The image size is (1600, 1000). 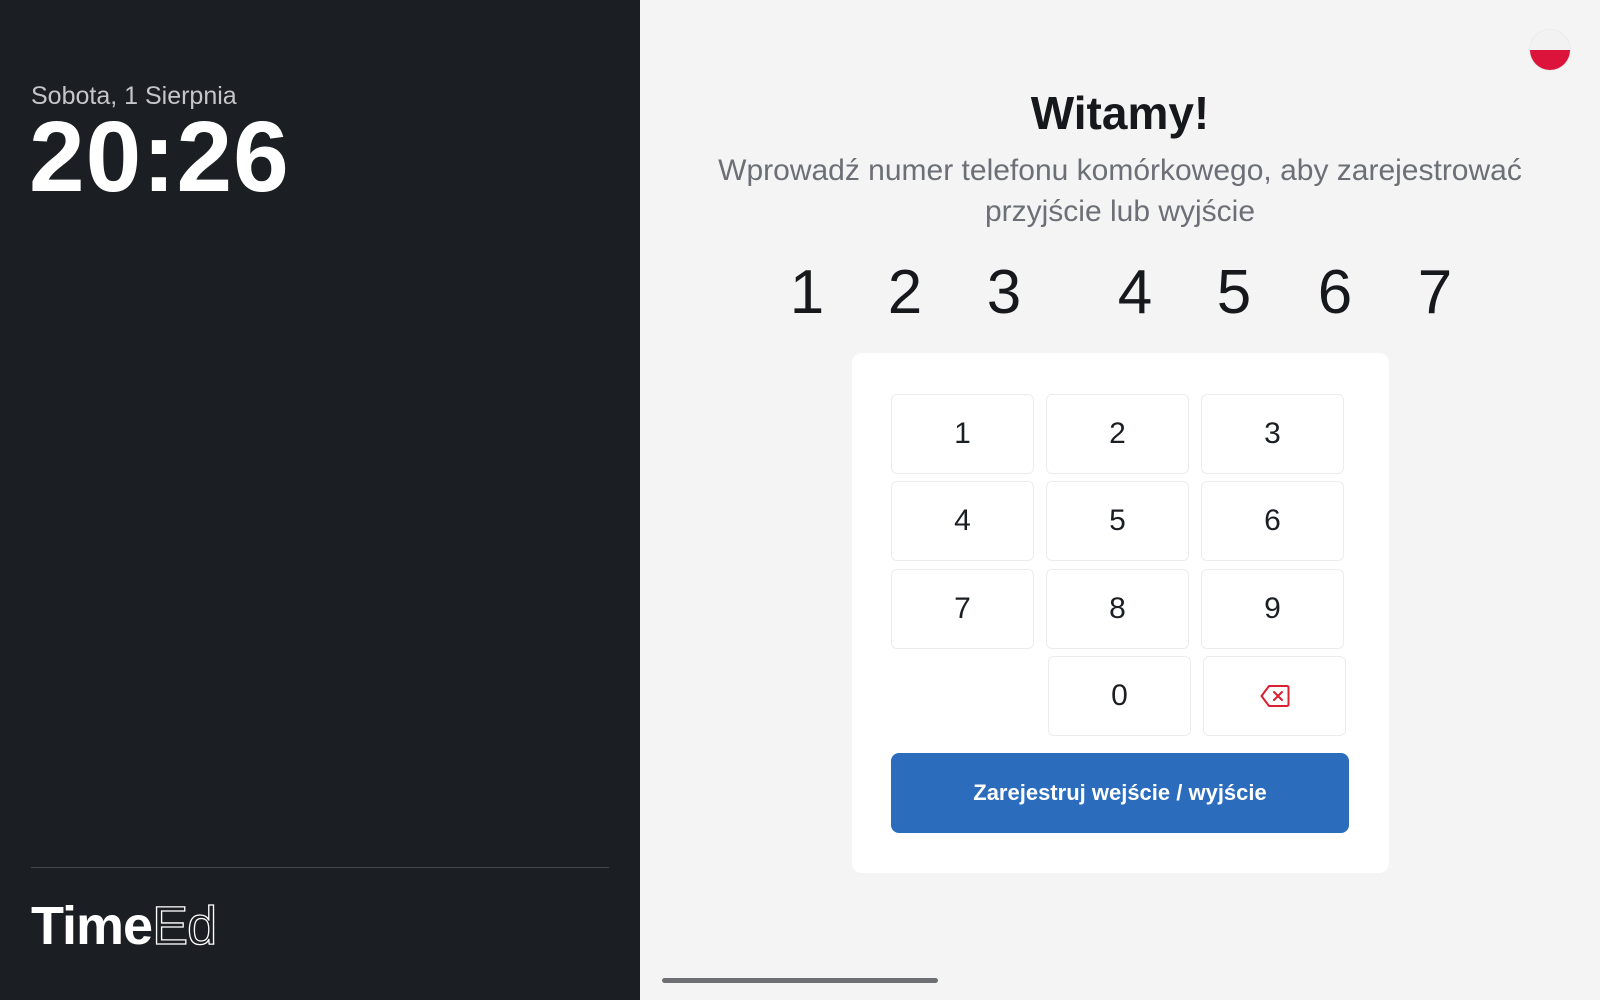 I want to click on keypad-key-0: 0, so click(x=1119, y=696).